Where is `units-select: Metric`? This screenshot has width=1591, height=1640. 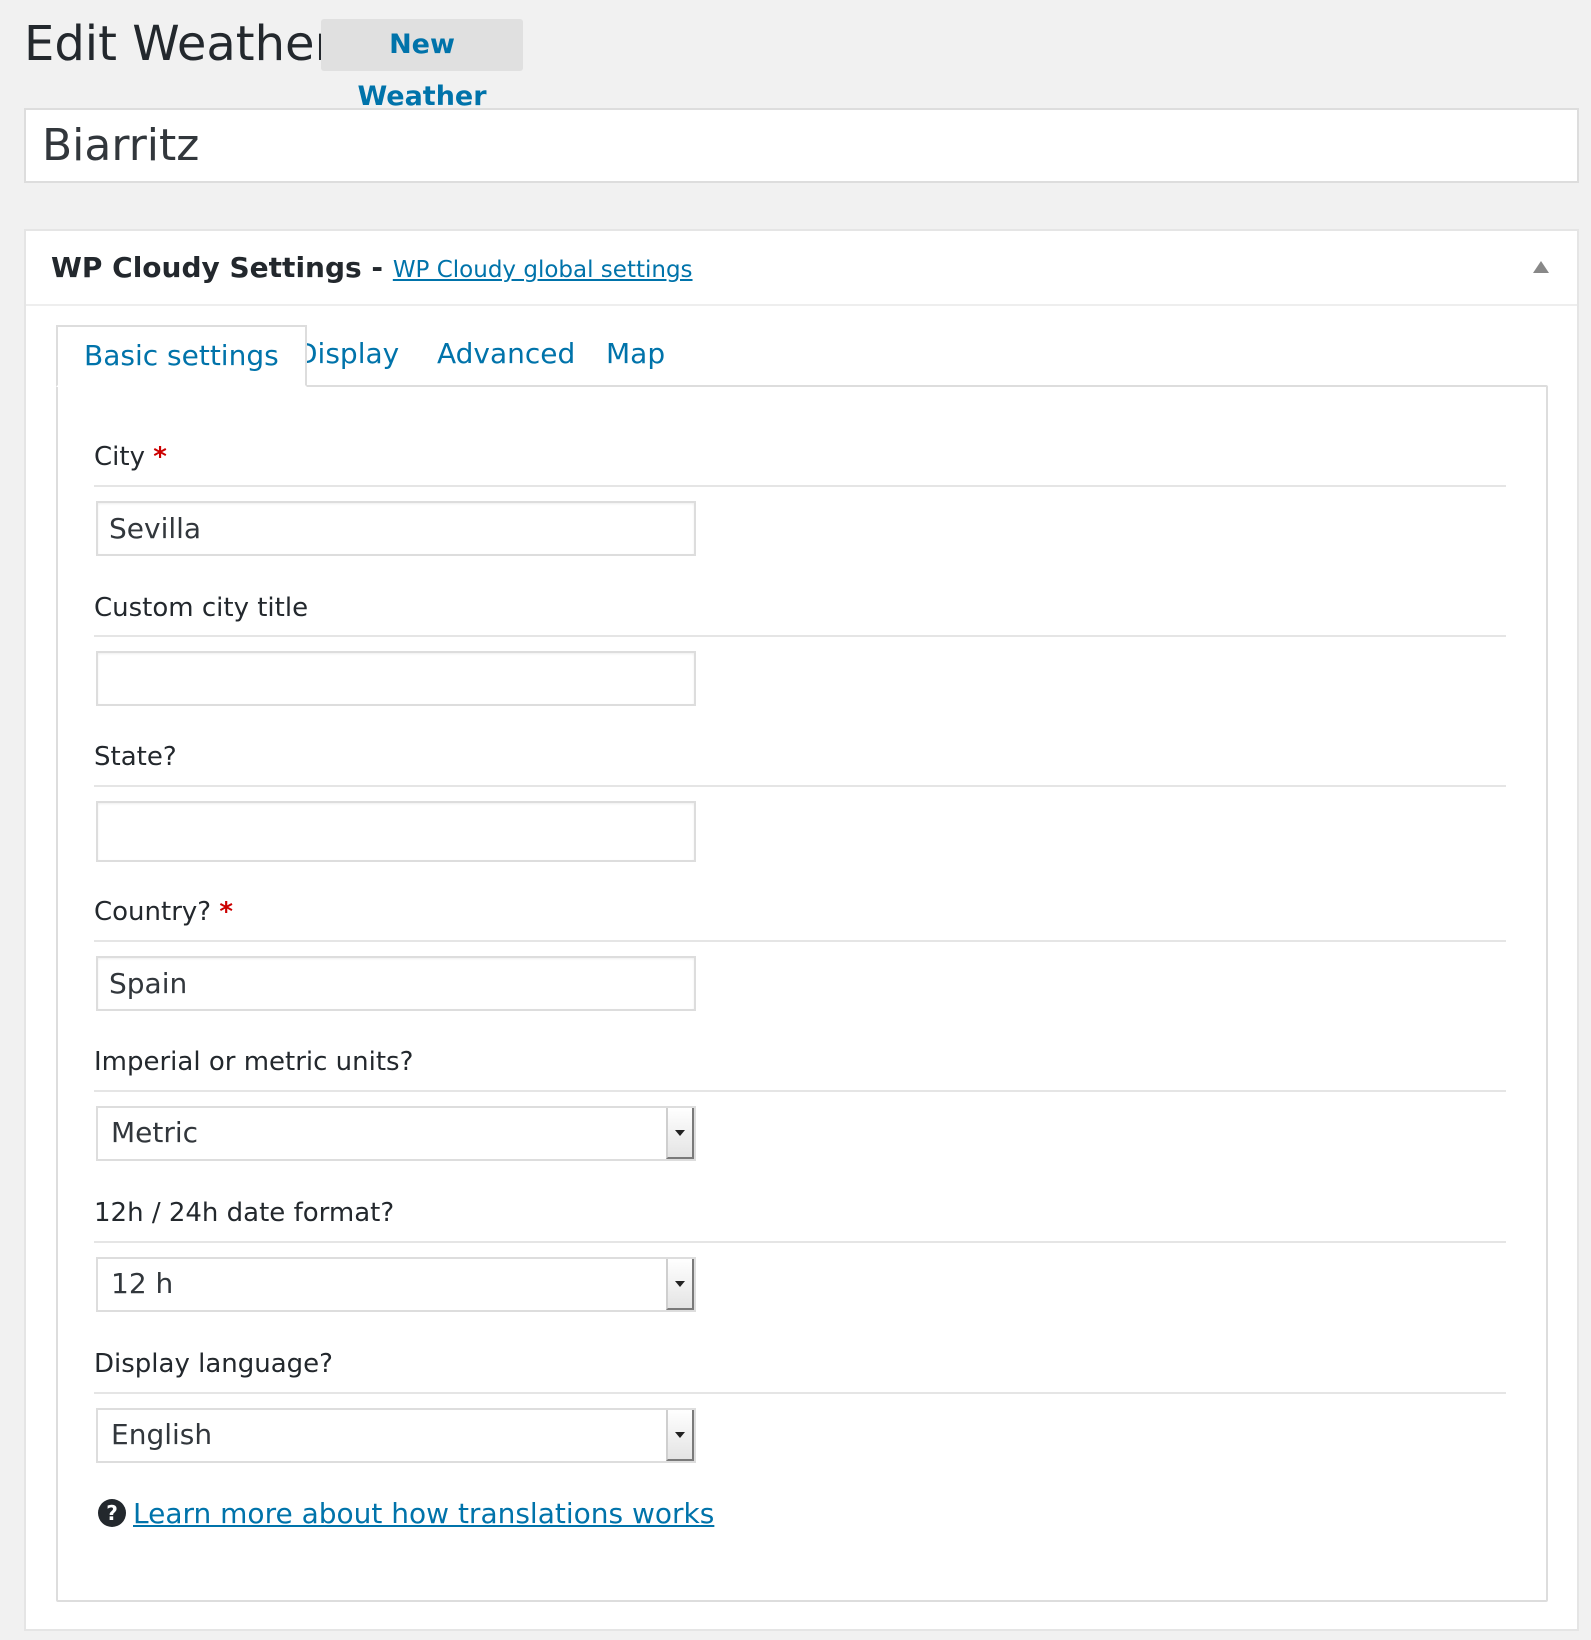 units-select: Metric is located at coordinates (396, 1133).